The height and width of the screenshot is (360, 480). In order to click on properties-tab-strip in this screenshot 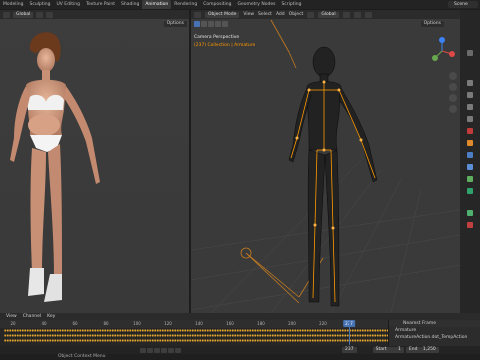, I will do `click(470, 161)`.